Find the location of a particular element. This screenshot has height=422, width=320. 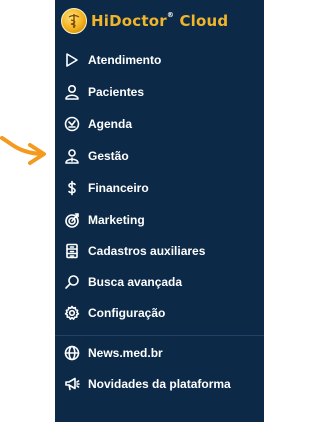

link-news-med-br: News.med.br is located at coordinates (159, 353).